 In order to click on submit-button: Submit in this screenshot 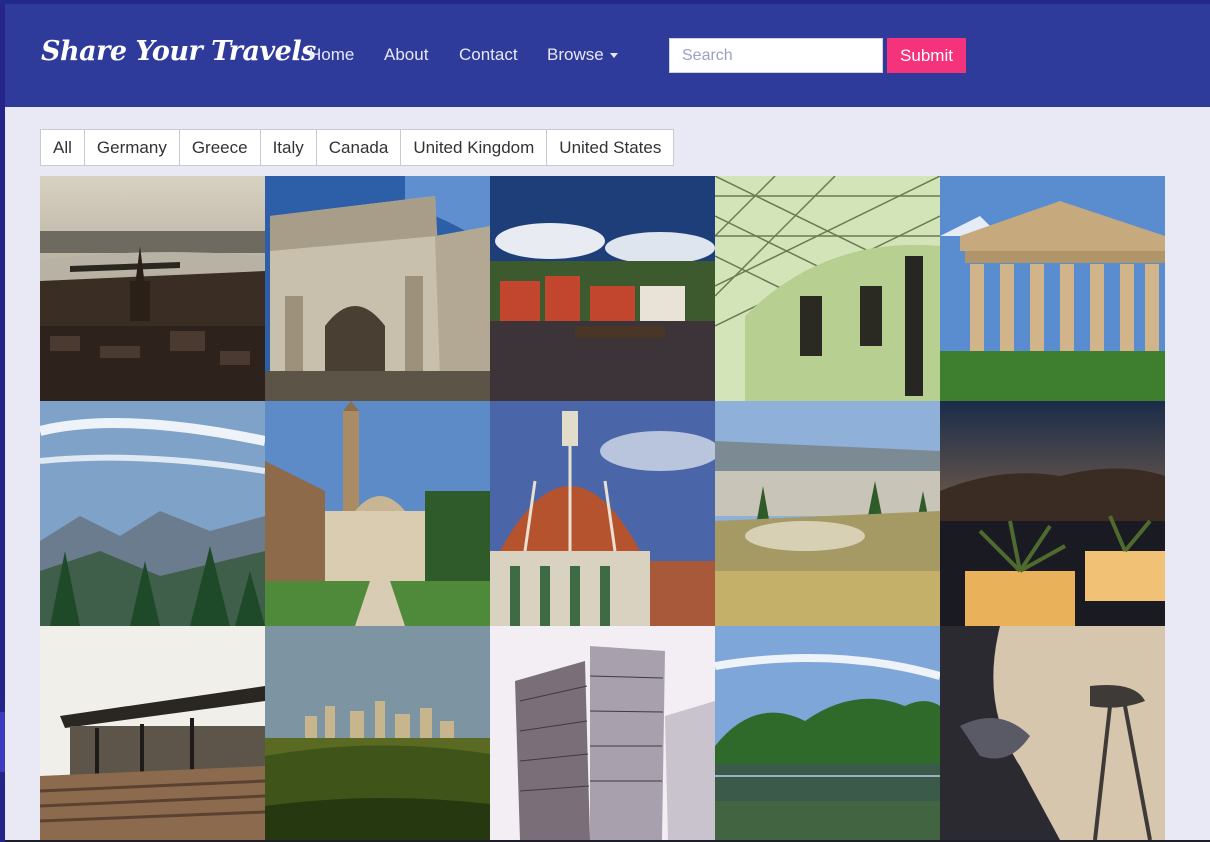, I will do `click(926, 55)`.